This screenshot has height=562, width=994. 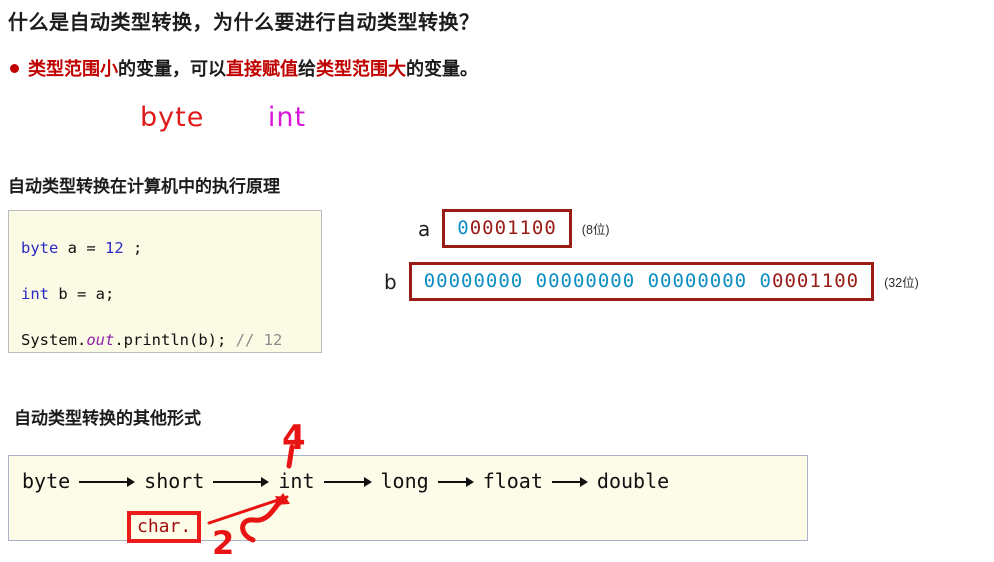 What do you see at coordinates (175, 340) in the screenshot?
I see `code-println-call: .println(b);` at bounding box center [175, 340].